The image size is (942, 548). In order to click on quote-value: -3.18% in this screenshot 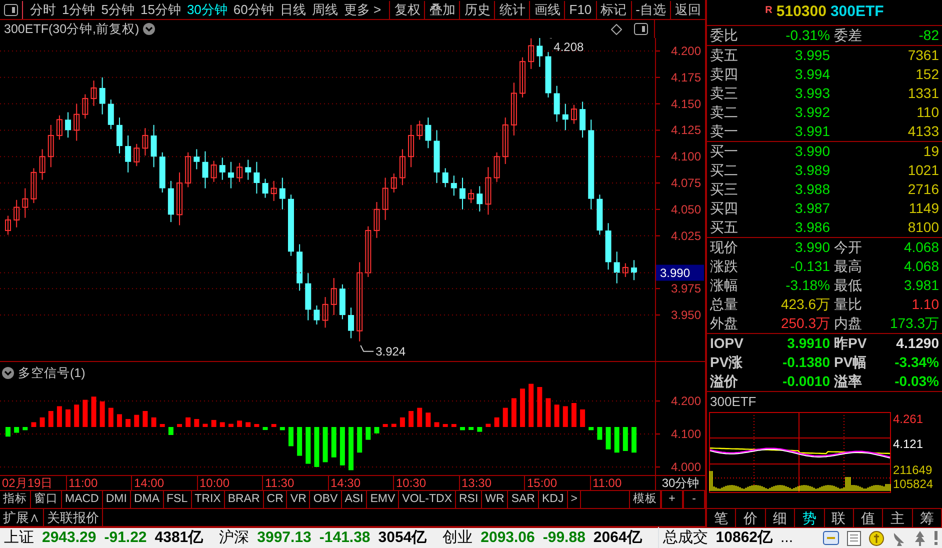, I will do `click(807, 285)`.